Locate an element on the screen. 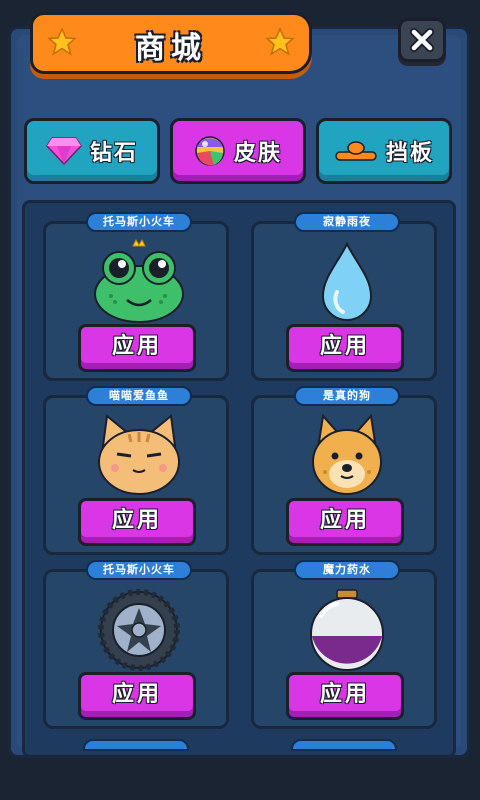 This screenshot has height=800, width=480. close-icon is located at coordinates (422, 40).